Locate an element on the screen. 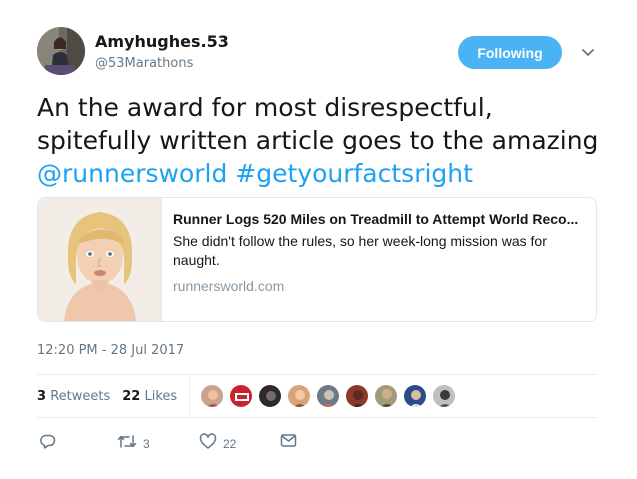 The height and width of the screenshot is (479, 637). stats-separator is located at coordinates (190, 396).